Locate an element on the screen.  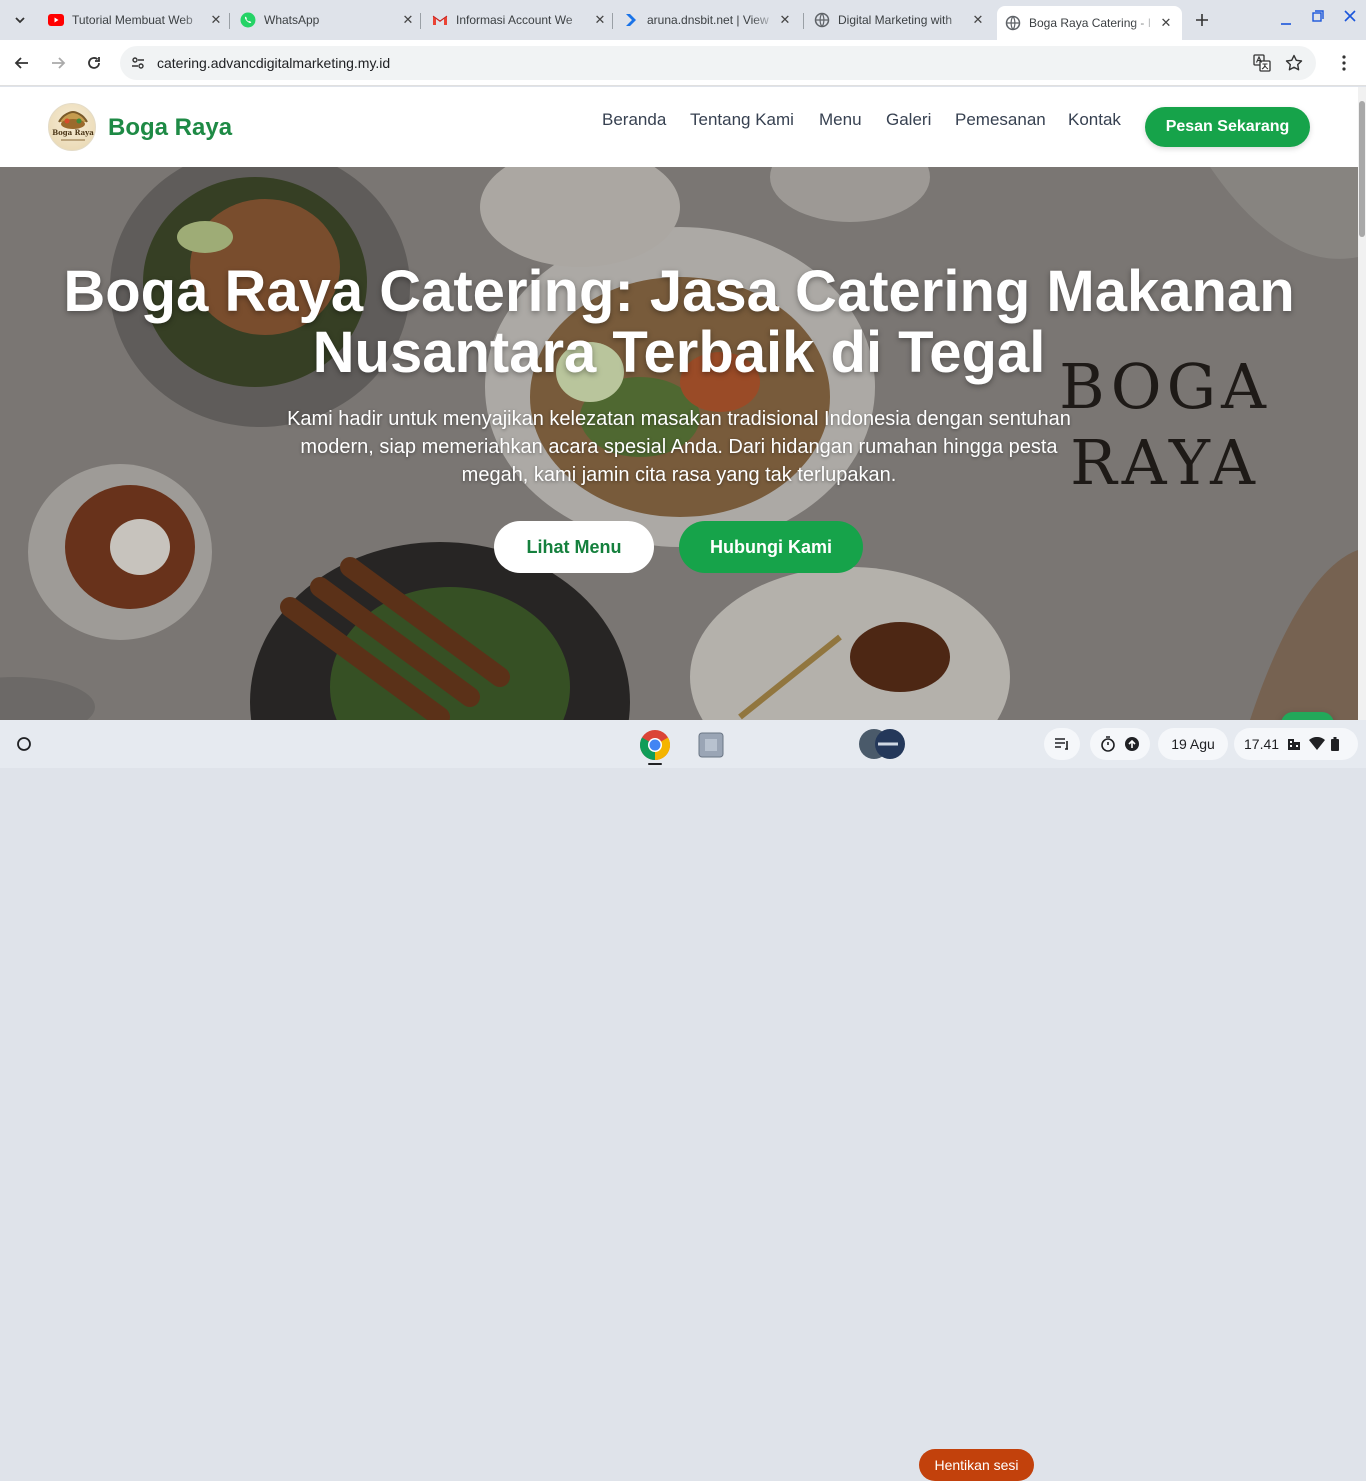
browser-menu-button is located at coordinates (1344, 63).